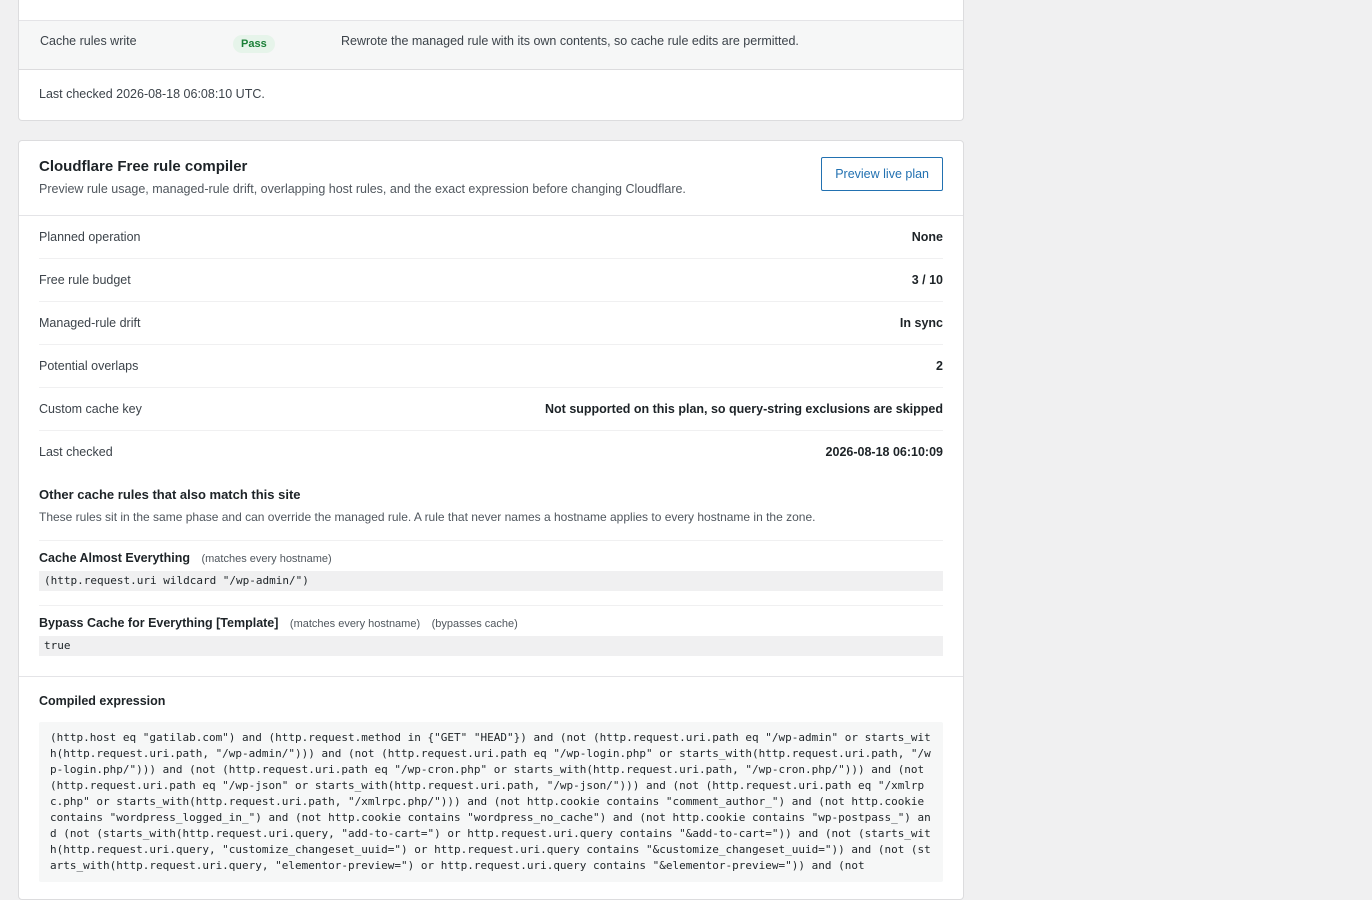  What do you see at coordinates (921, 323) in the screenshot?
I see `stat-value: In sync` at bounding box center [921, 323].